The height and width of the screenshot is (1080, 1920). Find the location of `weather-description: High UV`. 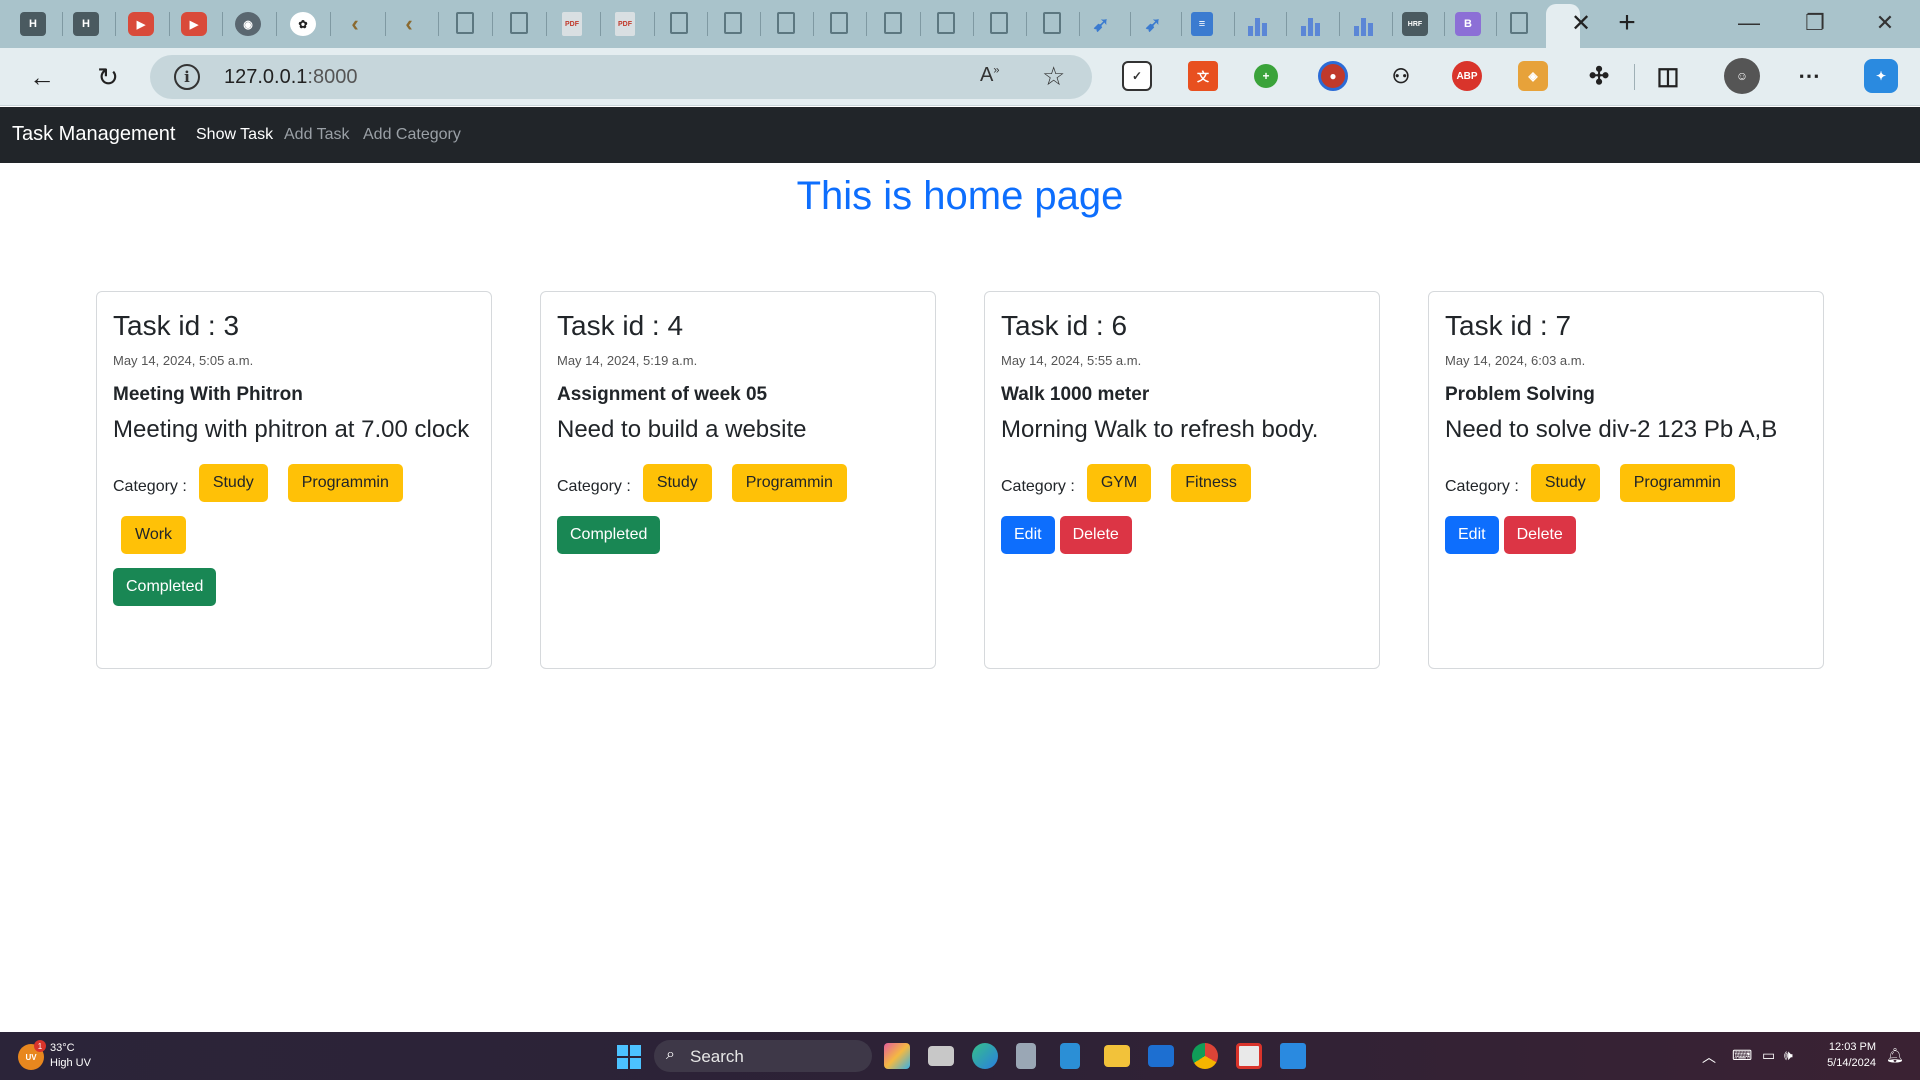

weather-description: High UV is located at coordinates (70, 1063).